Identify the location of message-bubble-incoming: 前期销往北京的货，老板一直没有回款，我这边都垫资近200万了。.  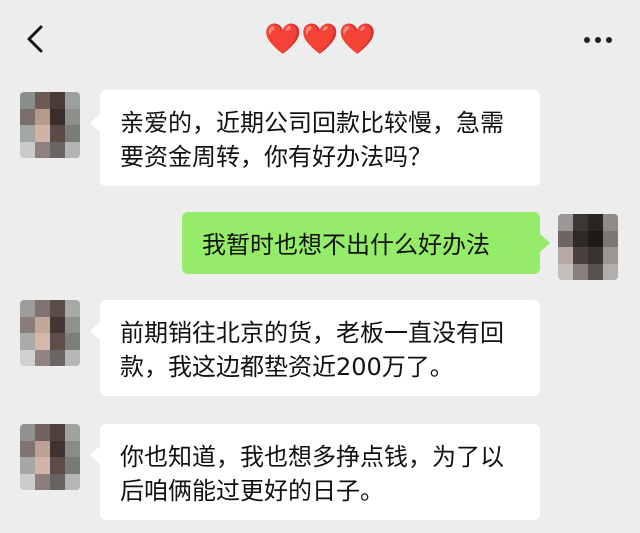
(320, 348).